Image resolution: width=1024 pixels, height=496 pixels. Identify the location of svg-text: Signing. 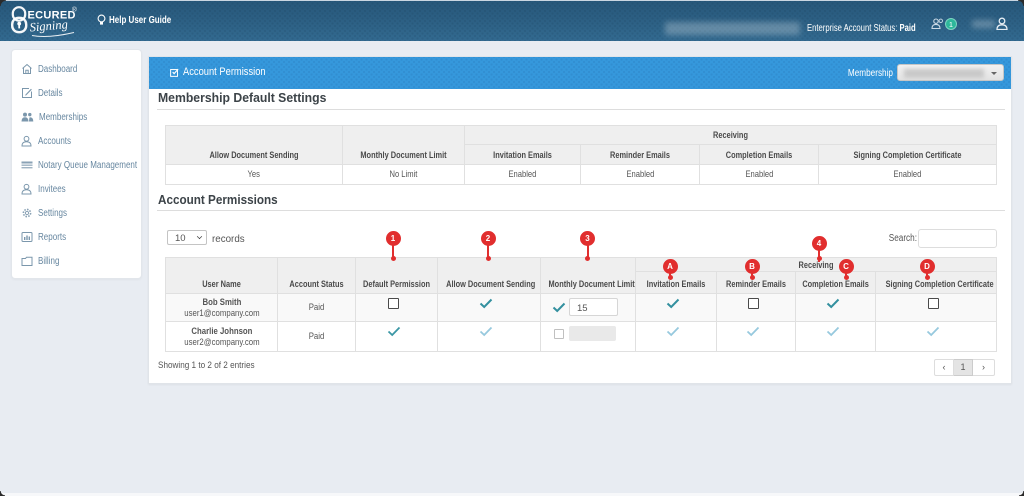
(48, 25).